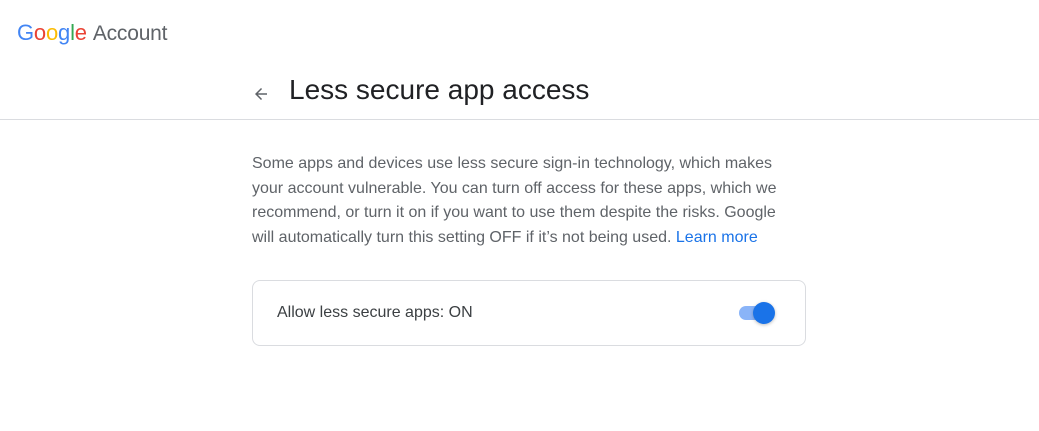 Image resolution: width=1039 pixels, height=431 pixels. Describe the element at coordinates (375, 312) in the screenshot. I see `setting-label: Allow less secure apps: ON` at that location.